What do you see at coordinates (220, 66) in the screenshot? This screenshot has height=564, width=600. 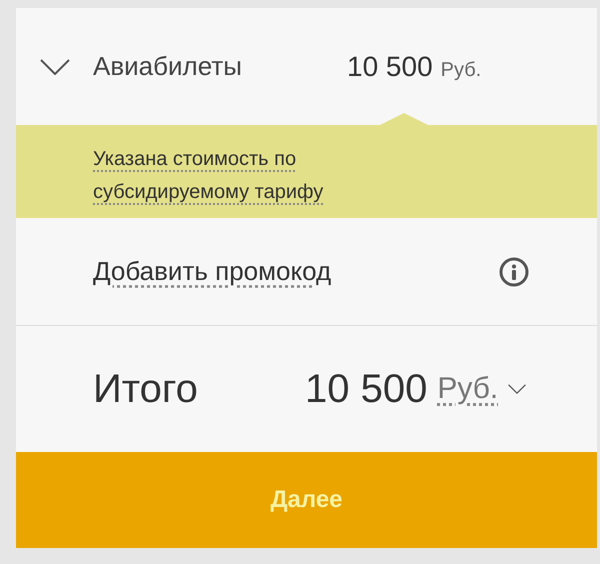 I see `flights-label: Авиабилеты` at bounding box center [220, 66].